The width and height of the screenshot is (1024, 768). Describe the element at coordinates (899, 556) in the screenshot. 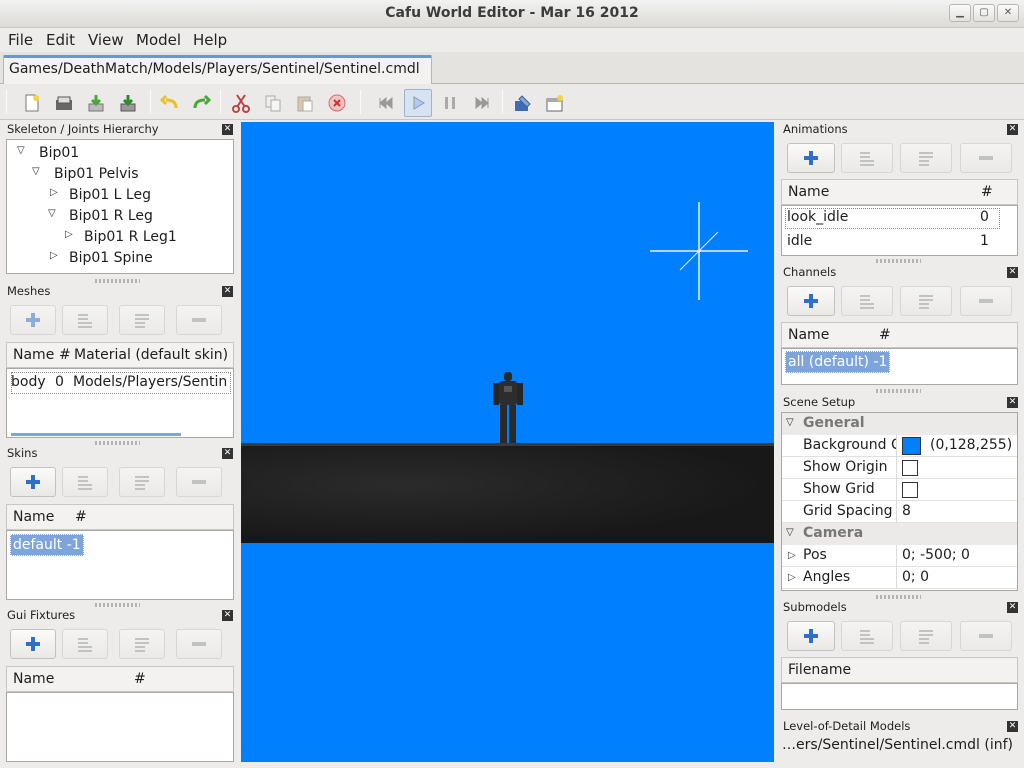

I see `prop-pos: ▷ Pos 0; -500; 0` at that location.